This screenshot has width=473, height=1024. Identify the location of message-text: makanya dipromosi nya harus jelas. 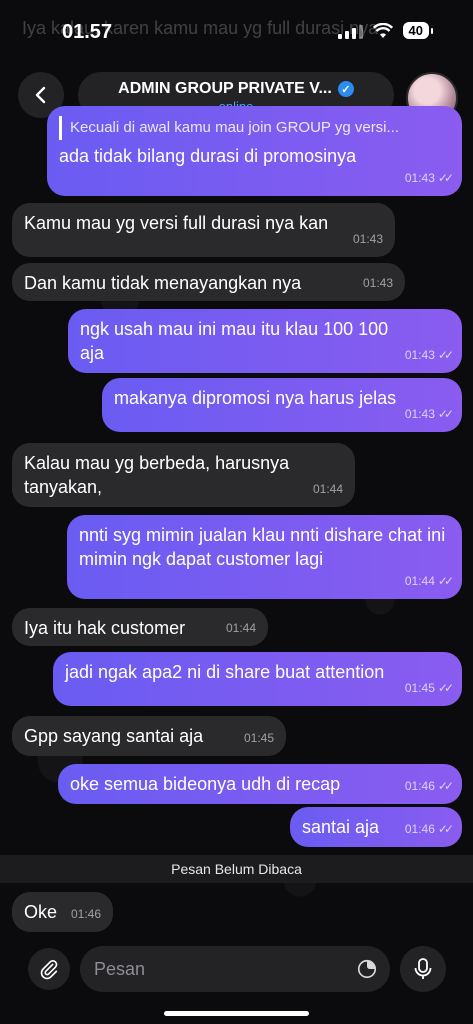
(255, 398).